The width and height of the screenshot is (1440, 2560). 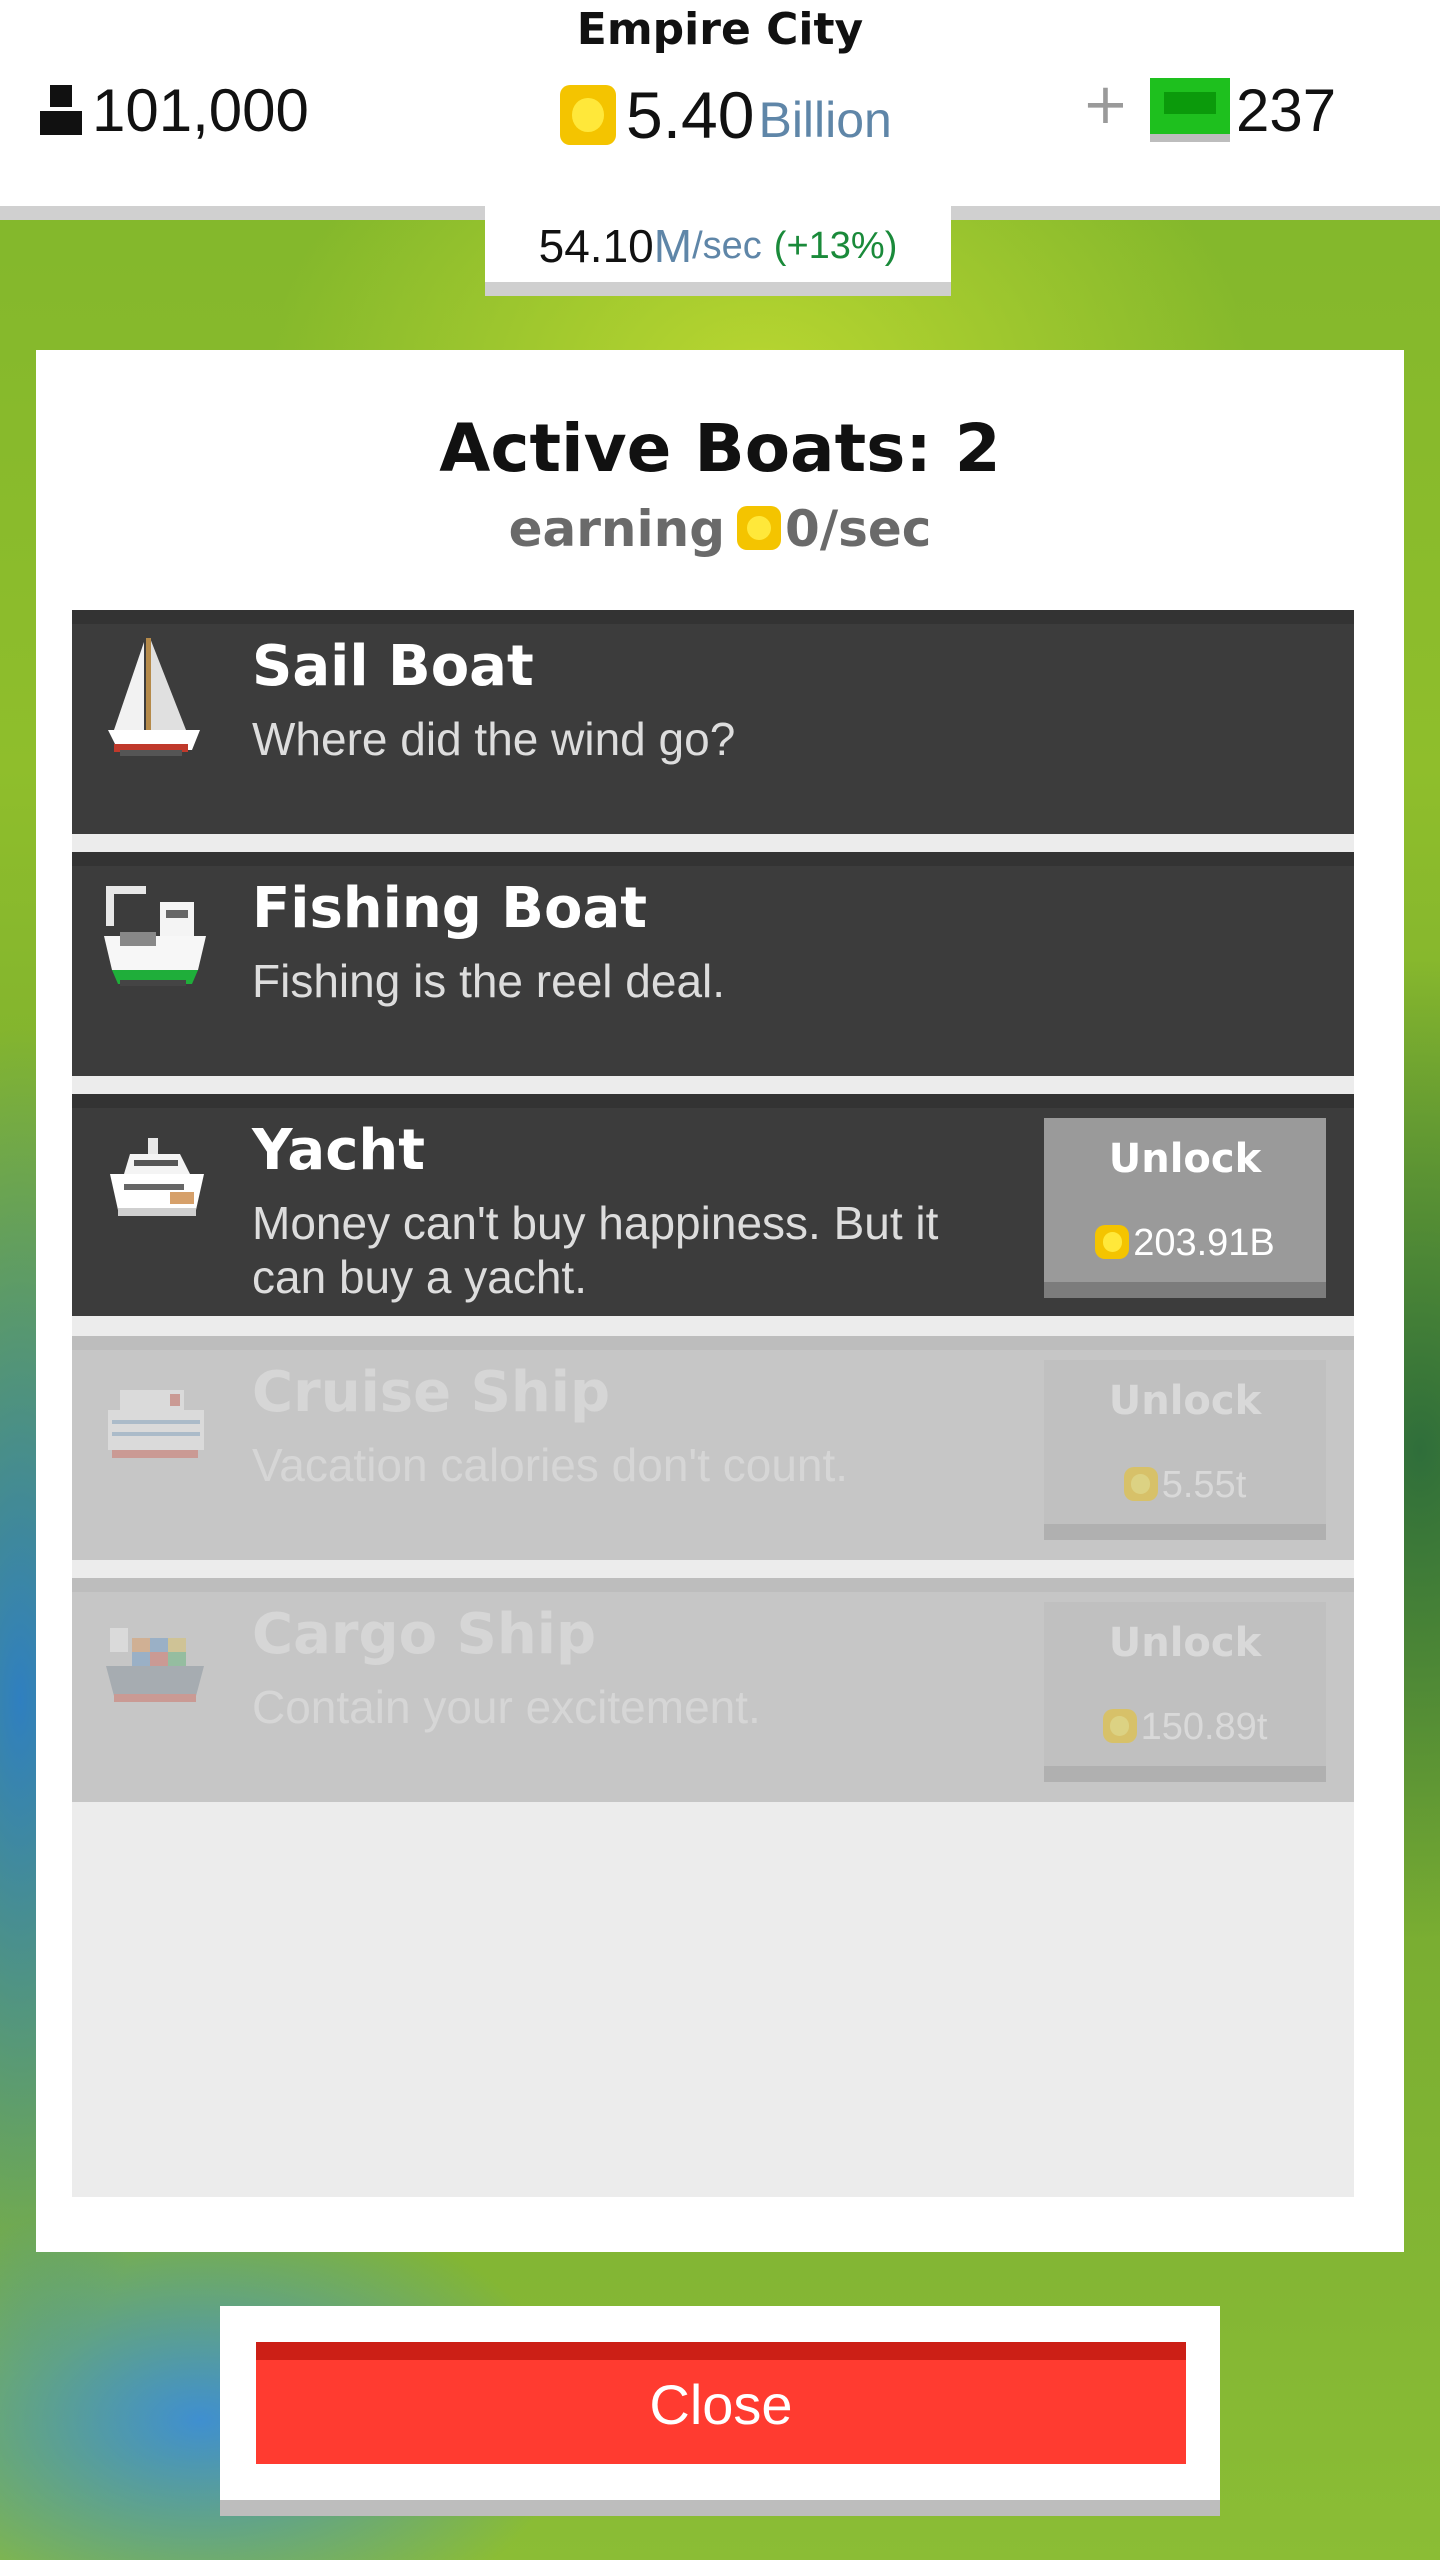 I want to click on rate-unit: M, so click(x=673, y=246).